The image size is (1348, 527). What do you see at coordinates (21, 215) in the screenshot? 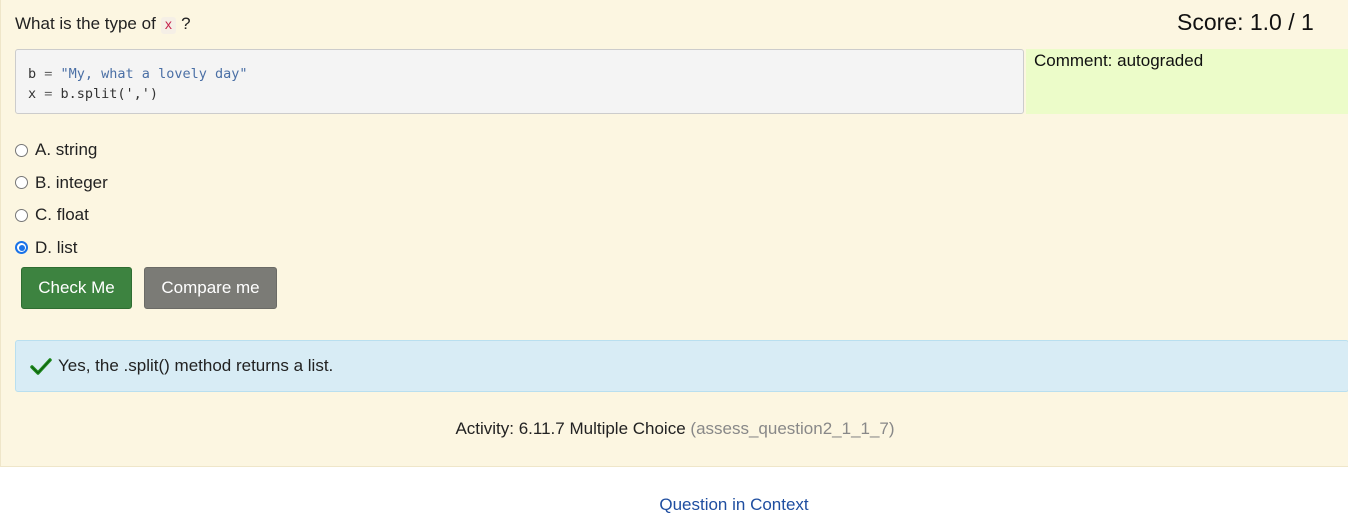
I see `radio-option-c` at bounding box center [21, 215].